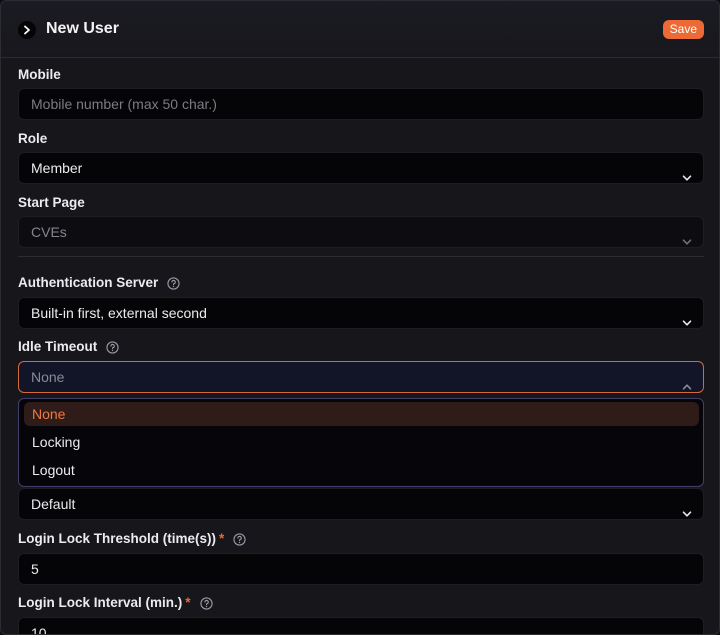  I want to click on role-label: Role, so click(32, 139).